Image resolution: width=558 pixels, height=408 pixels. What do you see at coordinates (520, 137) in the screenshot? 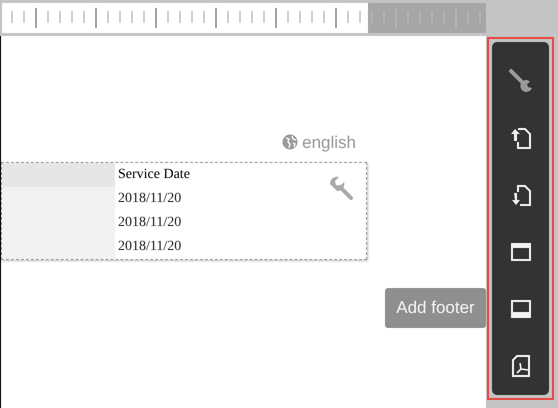
I see `file-upload-icon` at bounding box center [520, 137].